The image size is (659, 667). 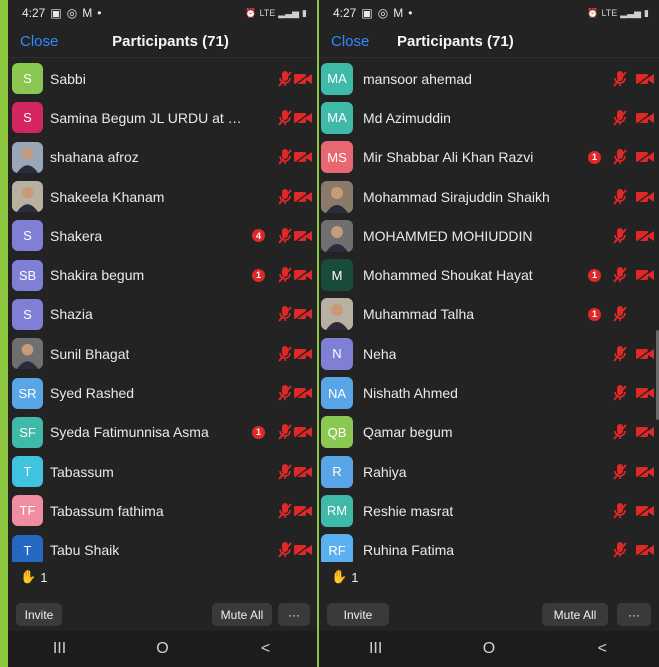 I want to click on participant-row: Sunil Bhagat, so click(x=162, y=353).